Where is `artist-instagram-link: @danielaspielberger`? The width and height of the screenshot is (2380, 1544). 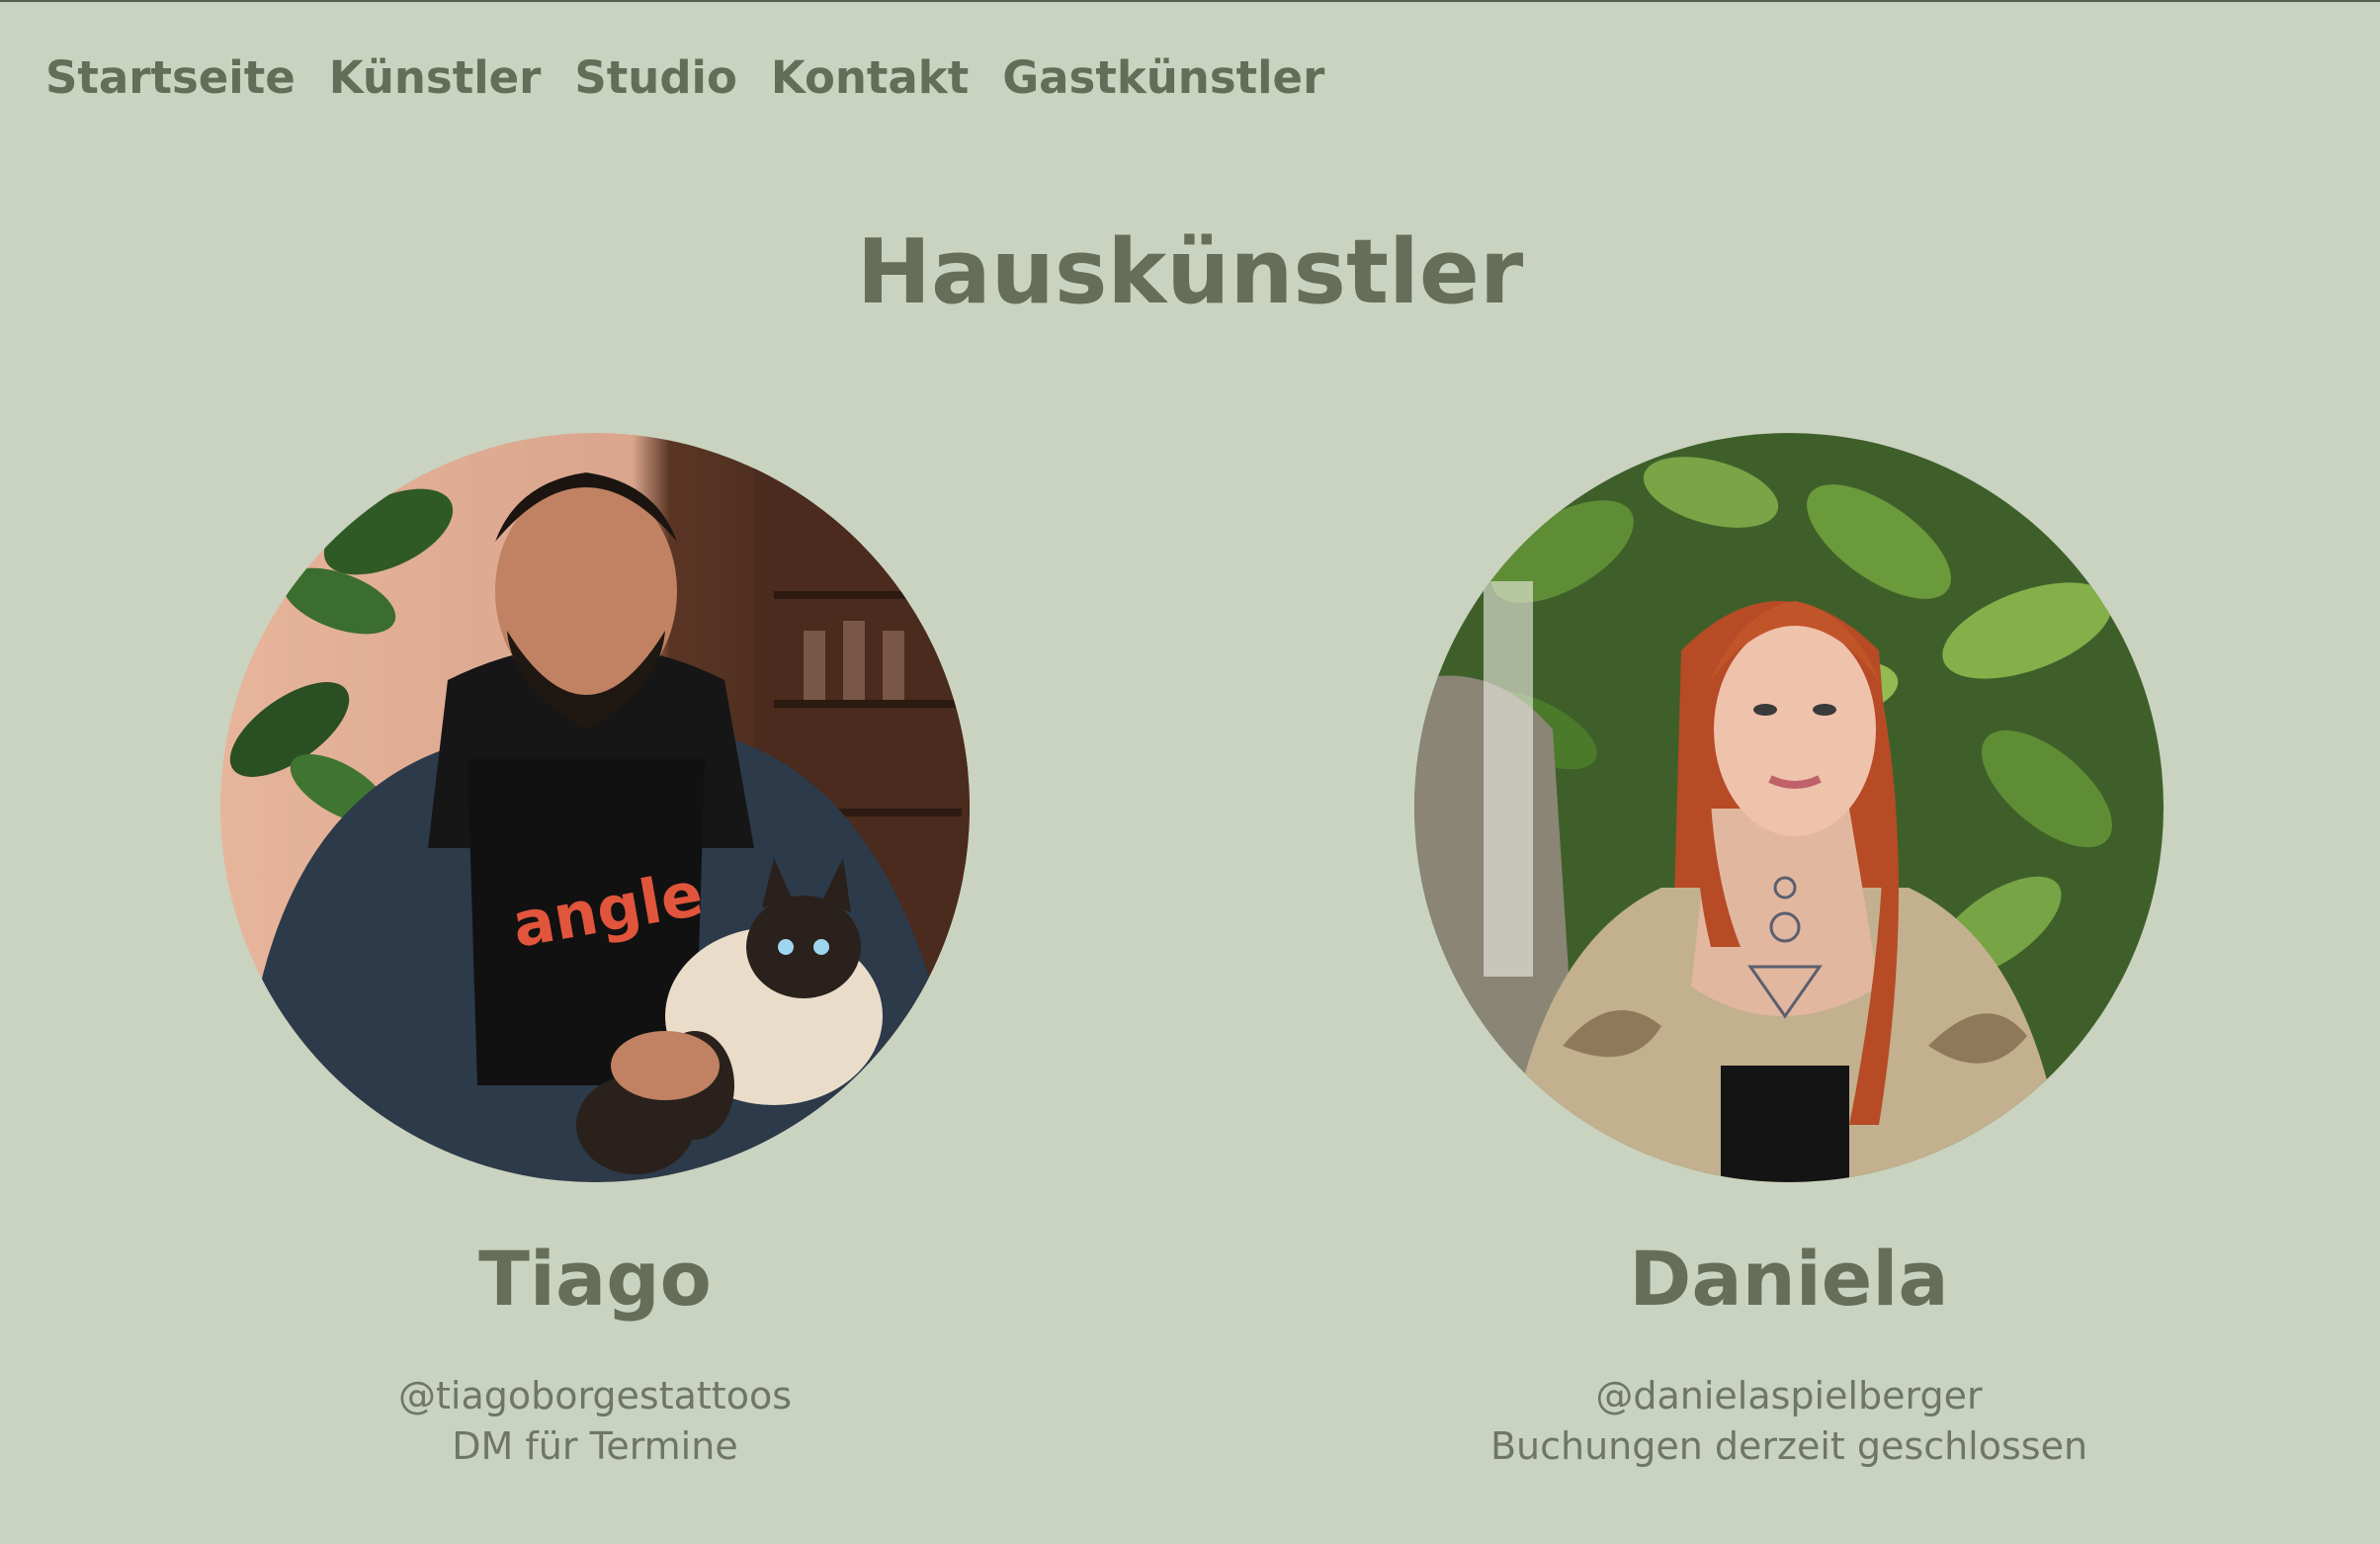
artist-instagram-link: @danielaspielberger is located at coordinates (1789, 1396).